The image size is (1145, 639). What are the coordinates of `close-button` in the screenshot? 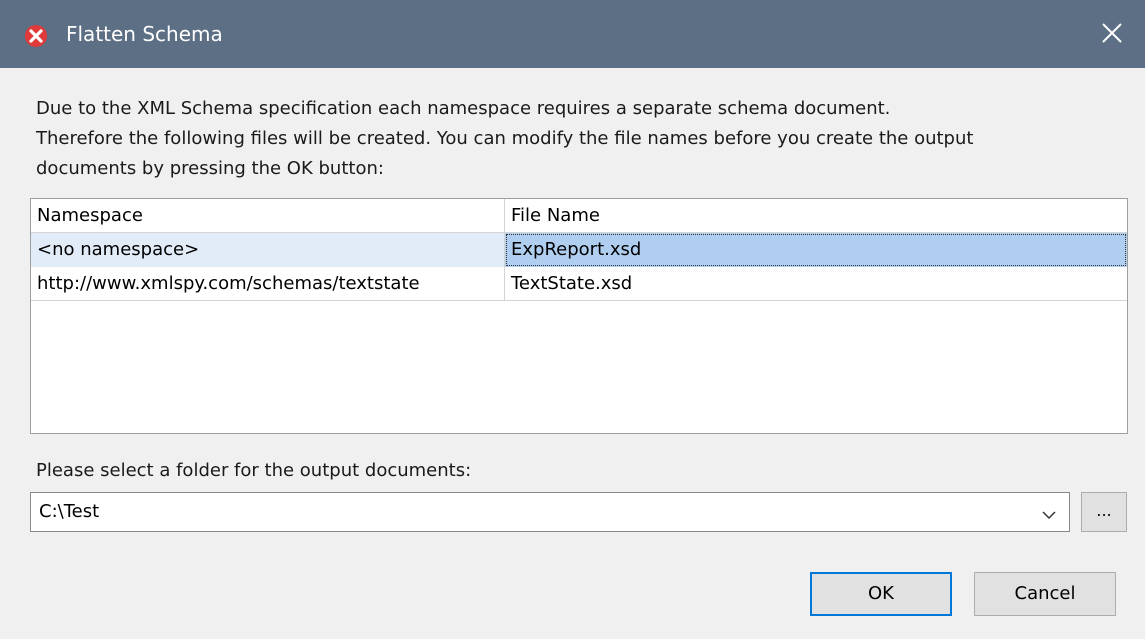 It's located at (1114, 34).